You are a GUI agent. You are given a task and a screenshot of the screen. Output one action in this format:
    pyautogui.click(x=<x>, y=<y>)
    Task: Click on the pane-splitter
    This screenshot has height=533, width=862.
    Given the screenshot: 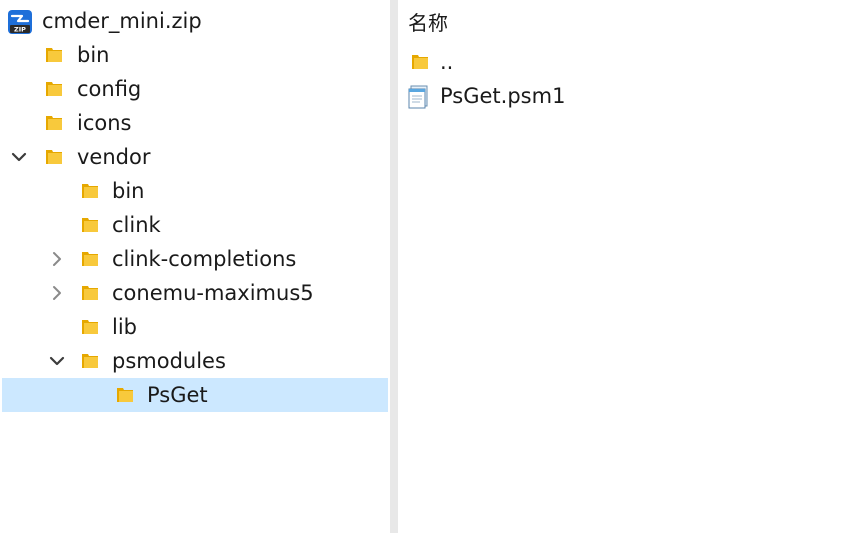 What is the action you would take?
    pyautogui.click(x=394, y=266)
    